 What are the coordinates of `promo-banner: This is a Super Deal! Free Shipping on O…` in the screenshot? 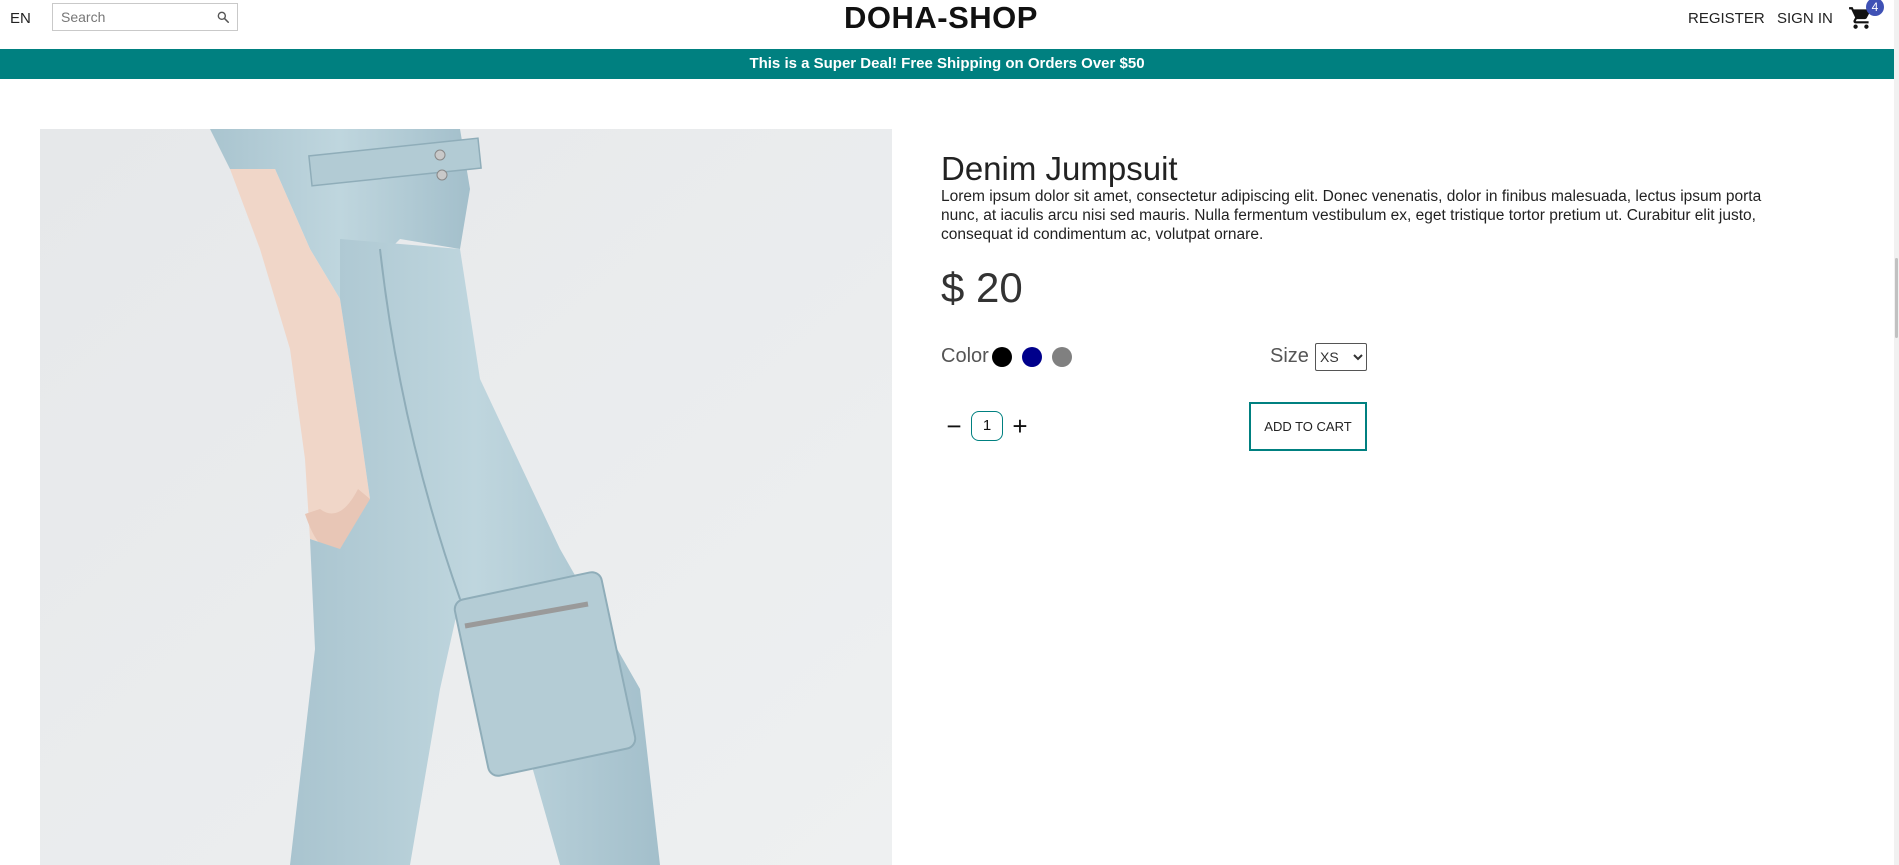 It's located at (947, 64).